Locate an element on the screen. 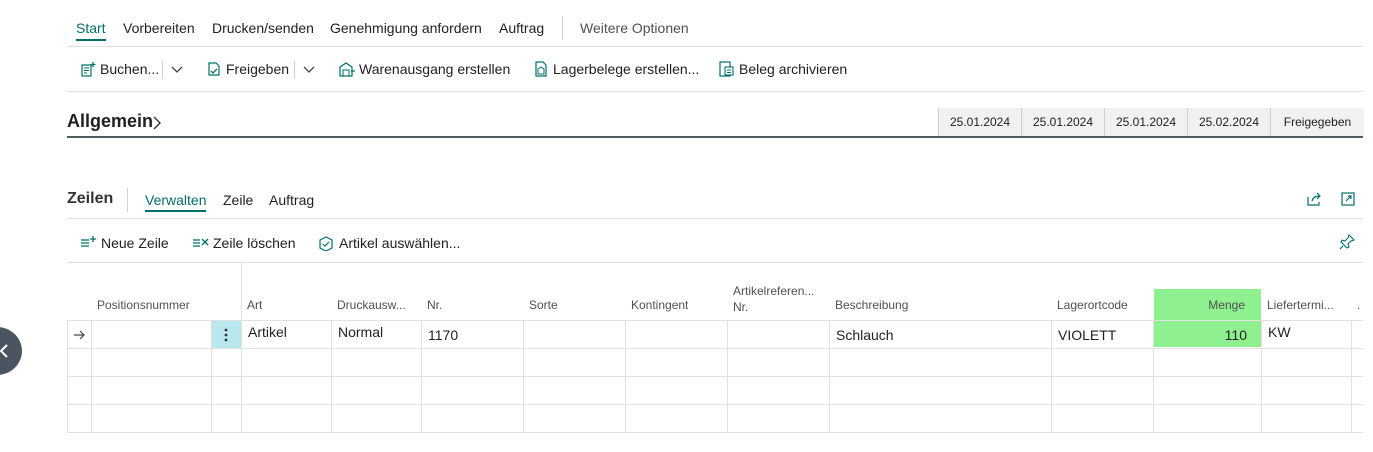 This screenshot has width=1373, height=452. lines-tab-line: Zeile is located at coordinates (238, 200).